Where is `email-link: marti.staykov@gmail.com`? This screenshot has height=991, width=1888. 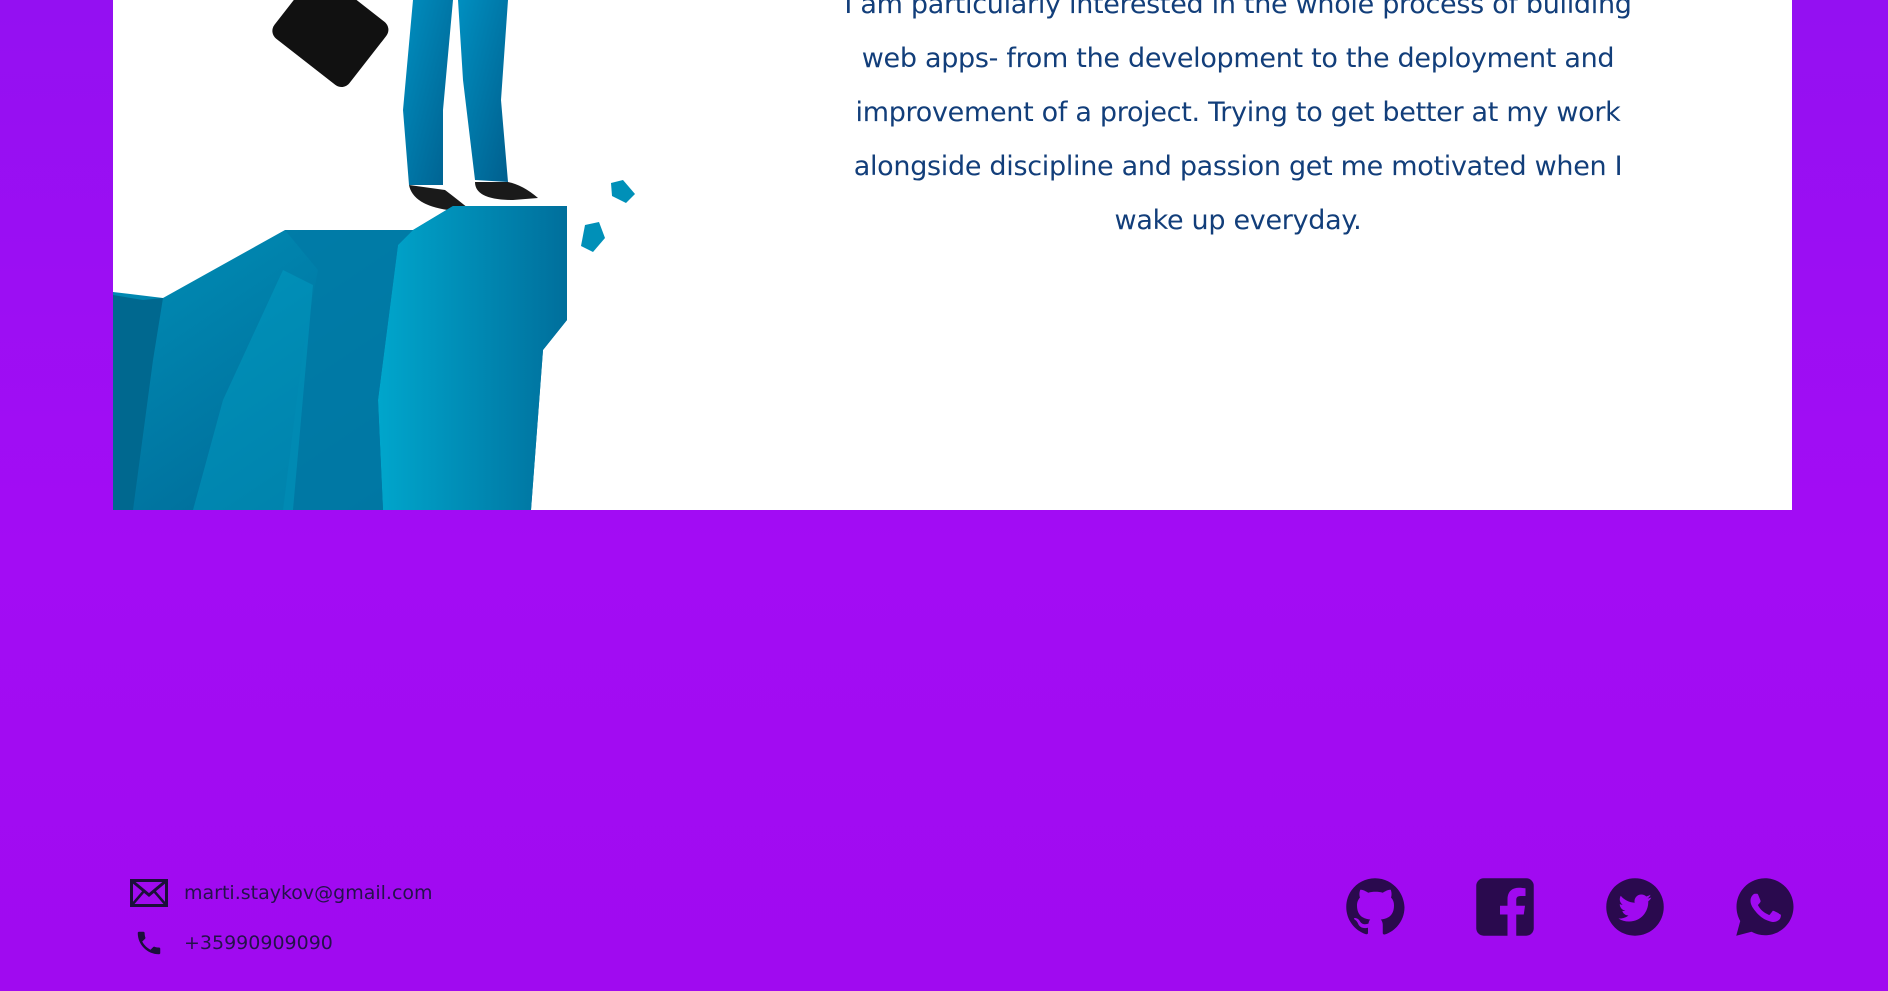
email-link: marti.staykov@gmail.com is located at coordinates (308, 893).